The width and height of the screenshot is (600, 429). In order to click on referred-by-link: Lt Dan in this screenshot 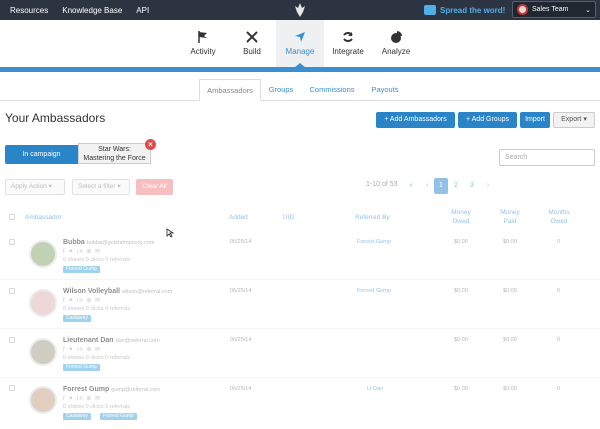, I will do `click(375, 389)`.